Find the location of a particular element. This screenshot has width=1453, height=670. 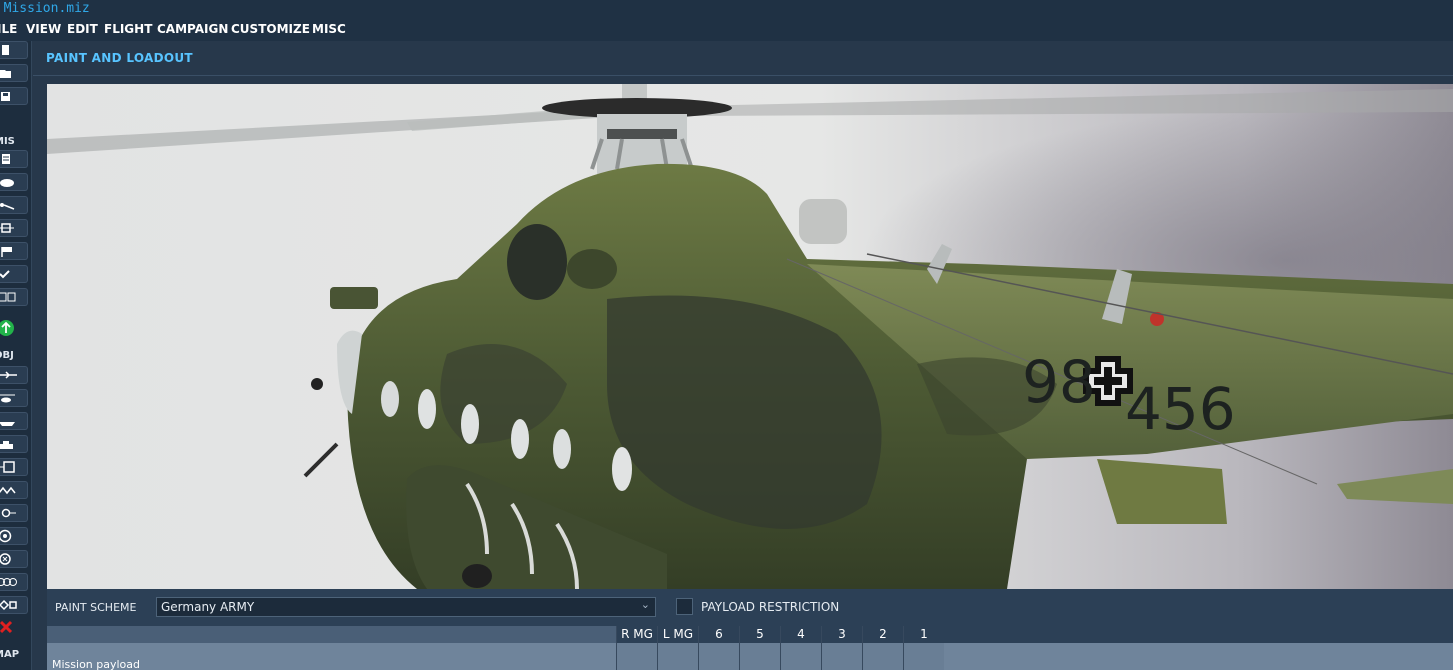

pylon-header: 1 is located at coordinates (924, 634).